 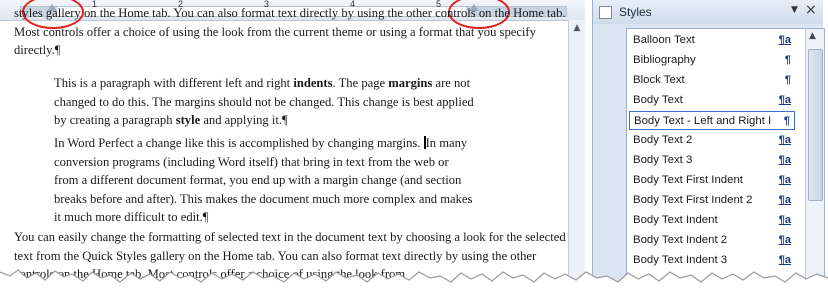 What do you see at coordinates (712, 160) in the screenshot?
I see `style-item: Body Text 3 ¶a` at bounding box center [712, 160].